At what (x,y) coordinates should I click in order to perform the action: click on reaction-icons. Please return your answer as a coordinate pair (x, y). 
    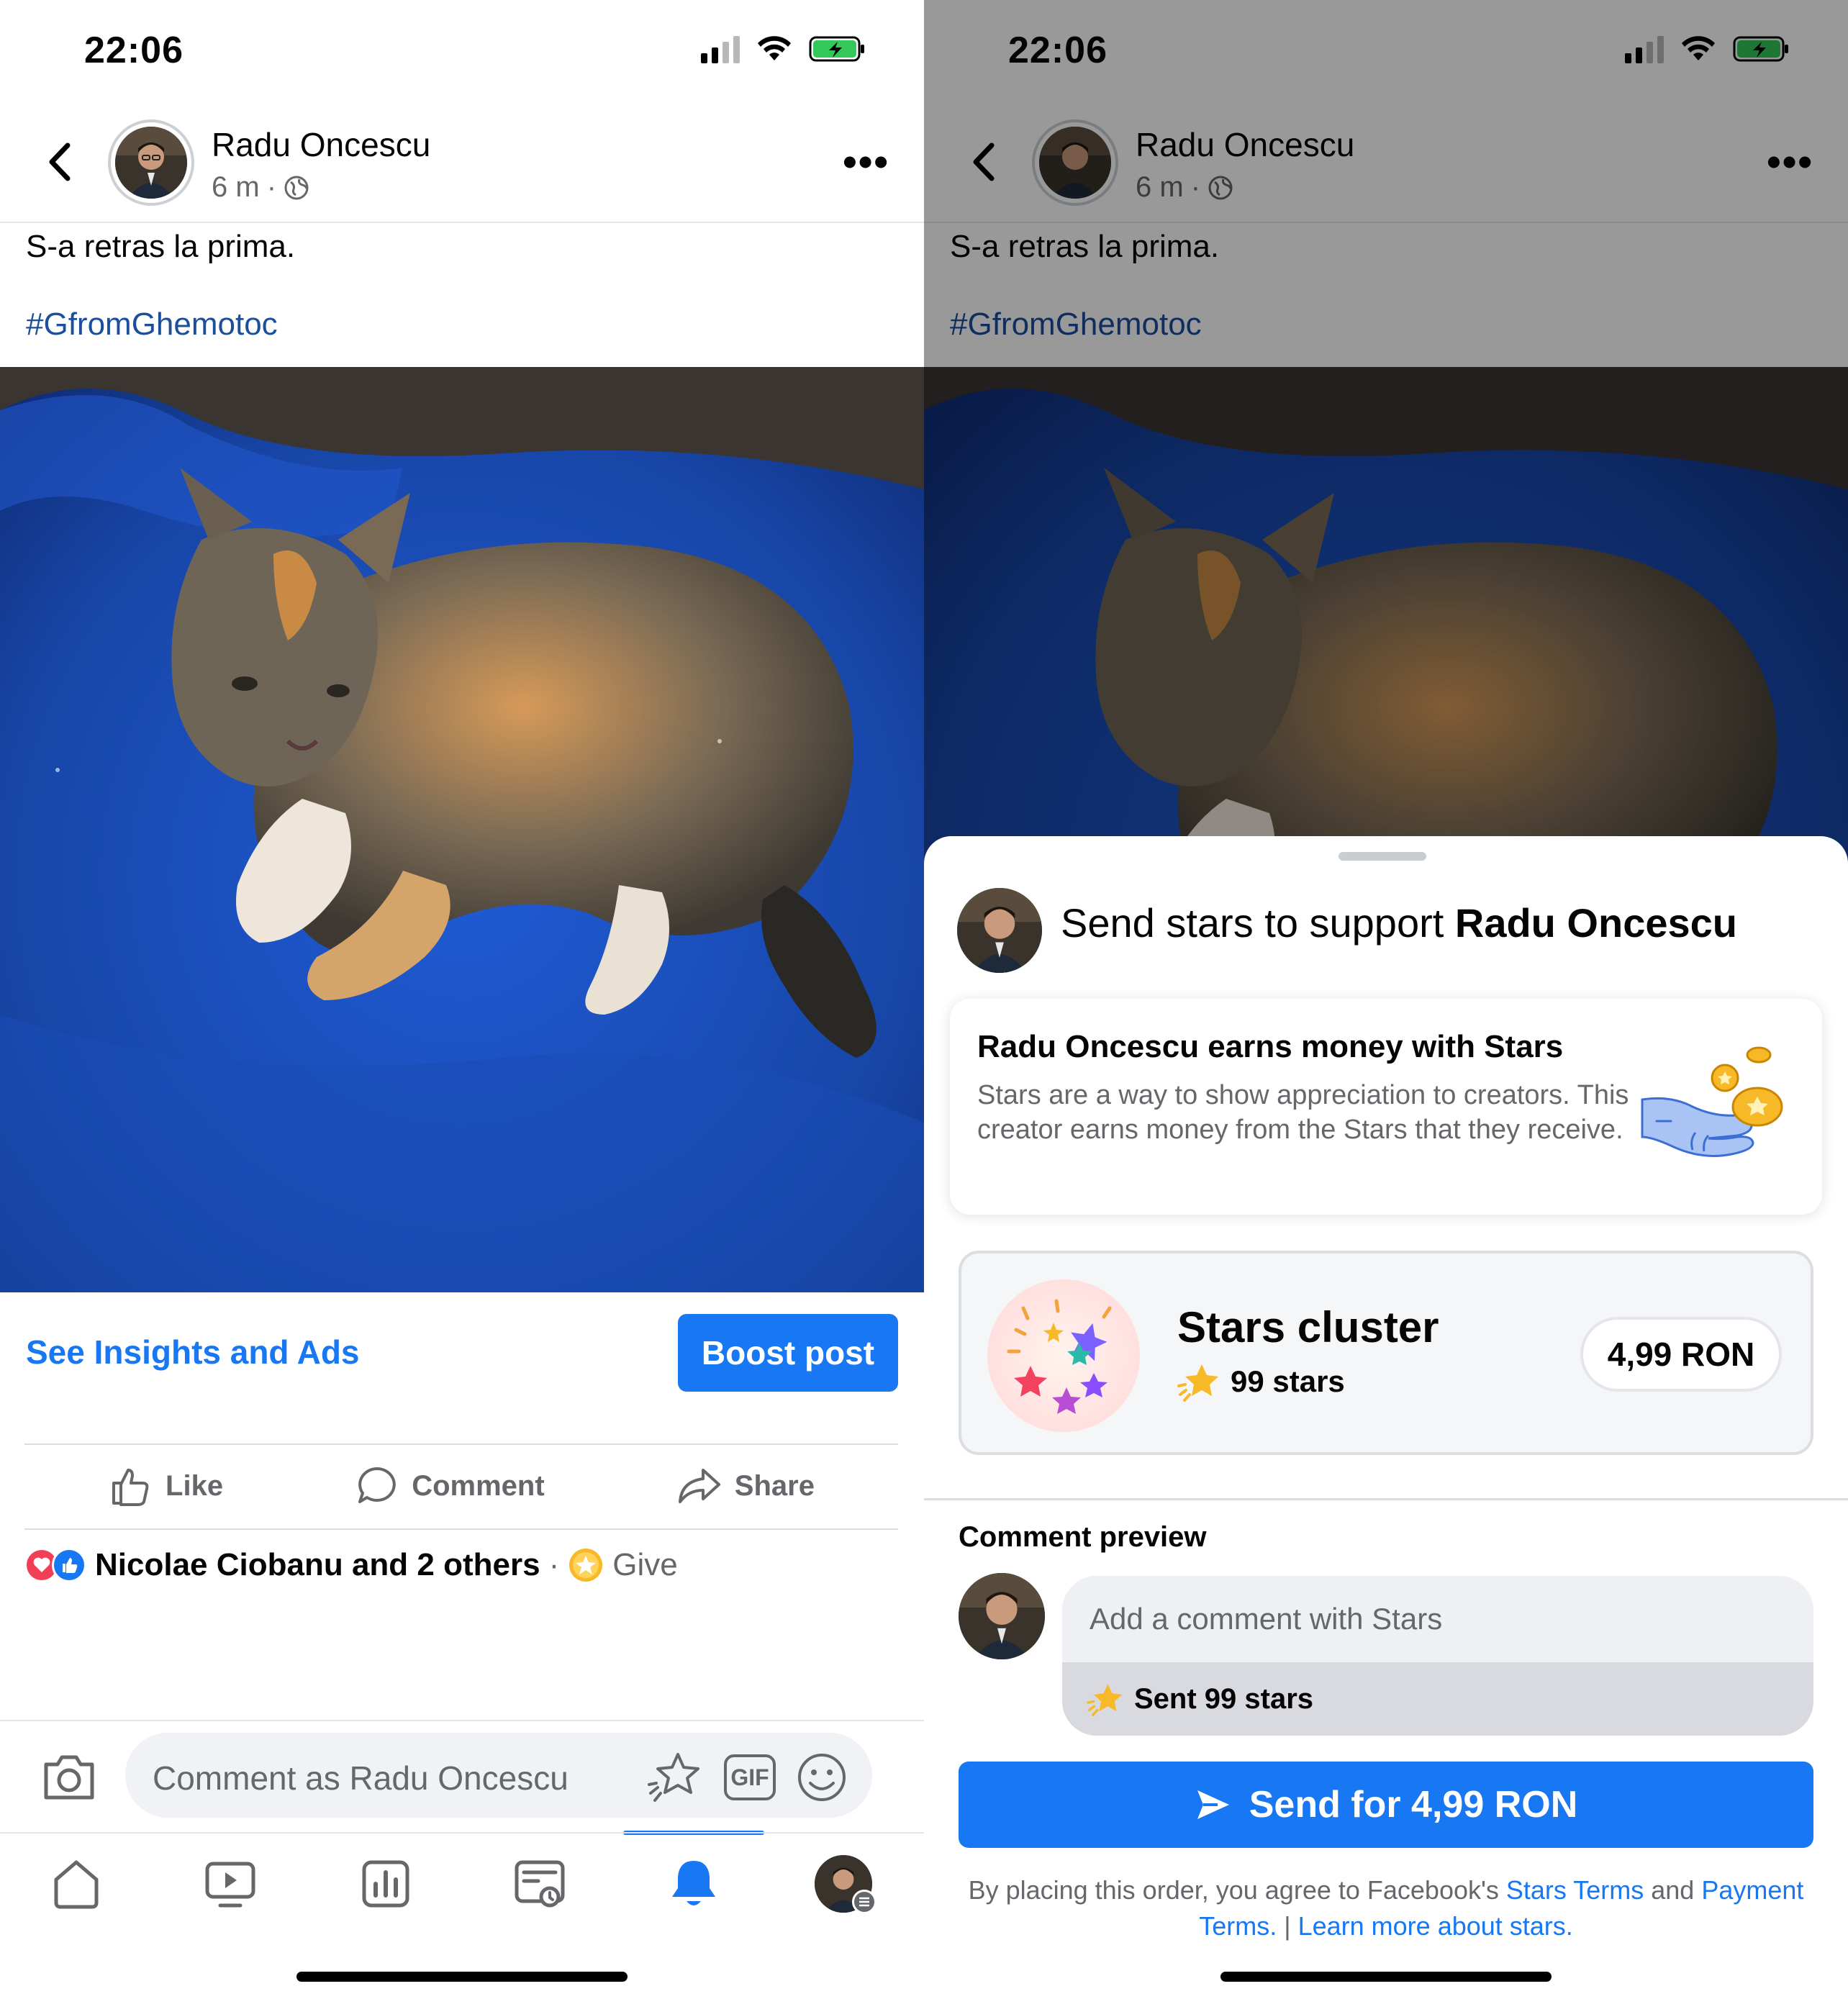
    Looking at the image, I should click on (55, 1565).